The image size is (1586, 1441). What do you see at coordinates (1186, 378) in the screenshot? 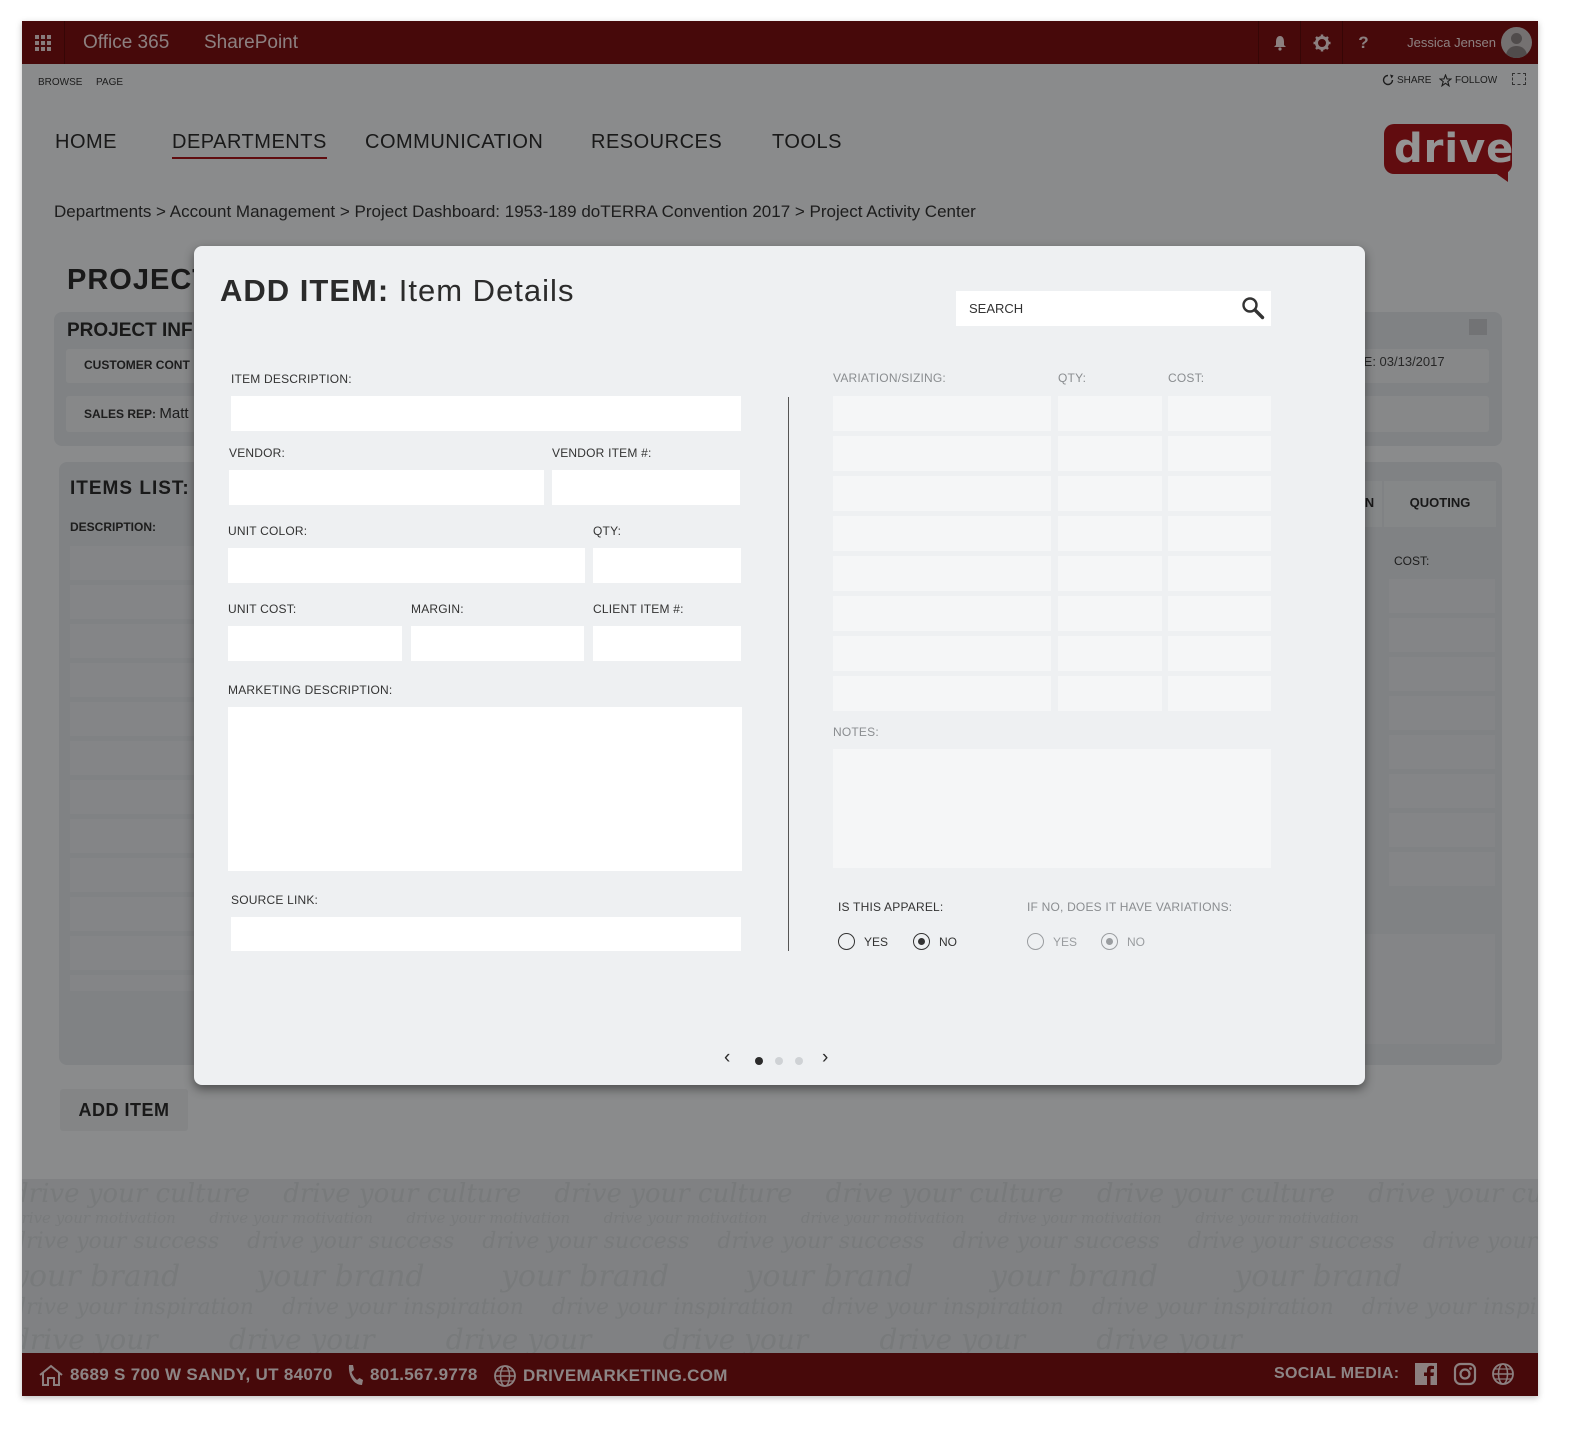
I see `variation-cost-header: COST:` at bounding box center [1186, 378].